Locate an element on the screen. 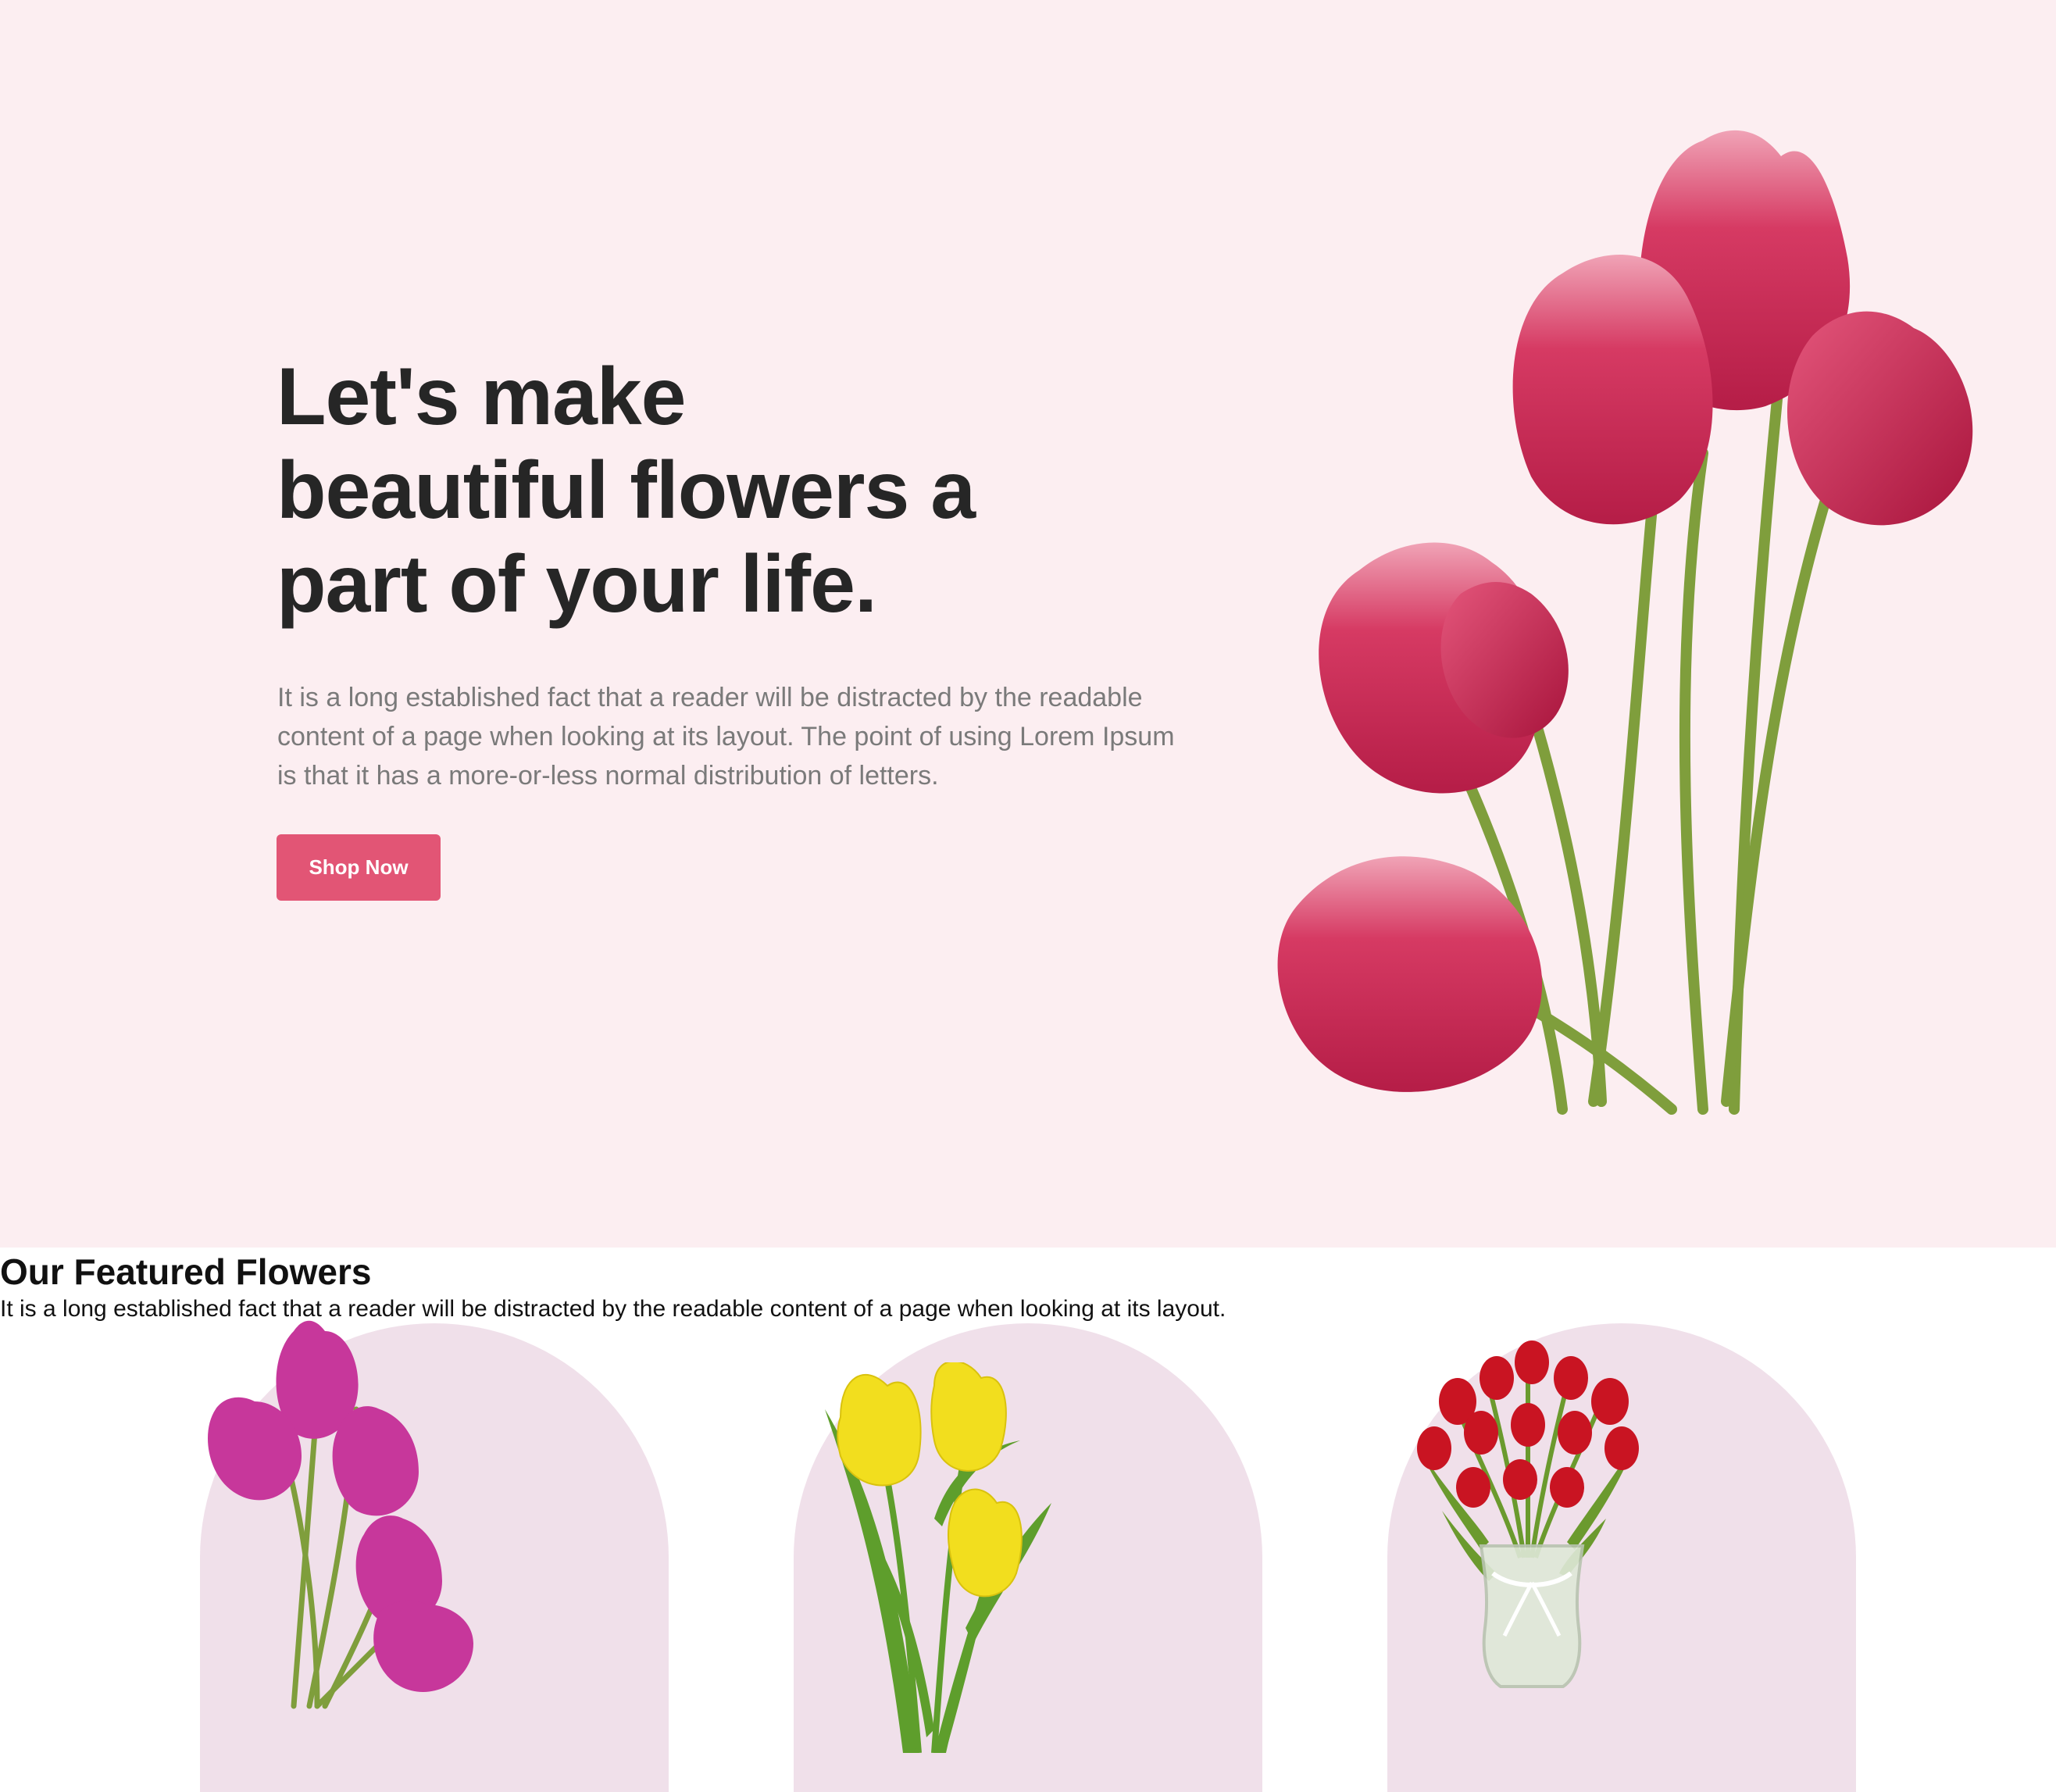 This screenshot has height=1792, width=2056. red-tulips-vase-icon is located at coordinates (1528, 1514).